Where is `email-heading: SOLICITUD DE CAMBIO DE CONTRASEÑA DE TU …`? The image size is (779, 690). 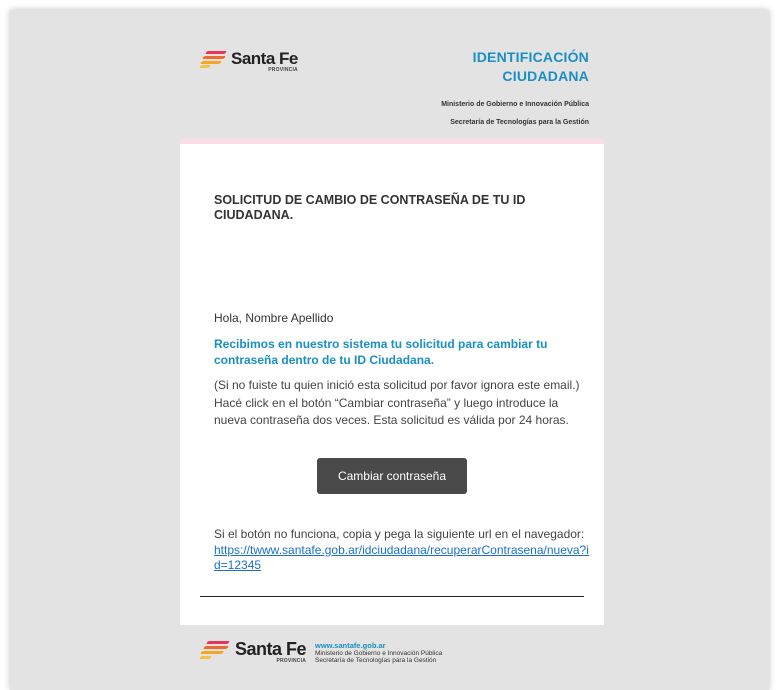 email-heading: SOLICITUD DE CAMBIO DE CONTRASEÑA DE TU … is located at coordinates (370, 207).